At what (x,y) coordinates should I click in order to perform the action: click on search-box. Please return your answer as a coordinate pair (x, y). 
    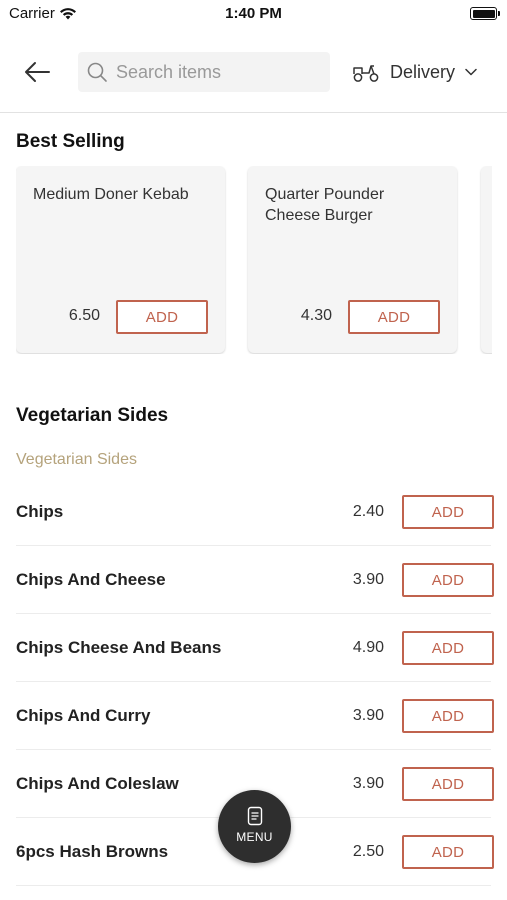
    Looking at the image, I should click on (204, 72).